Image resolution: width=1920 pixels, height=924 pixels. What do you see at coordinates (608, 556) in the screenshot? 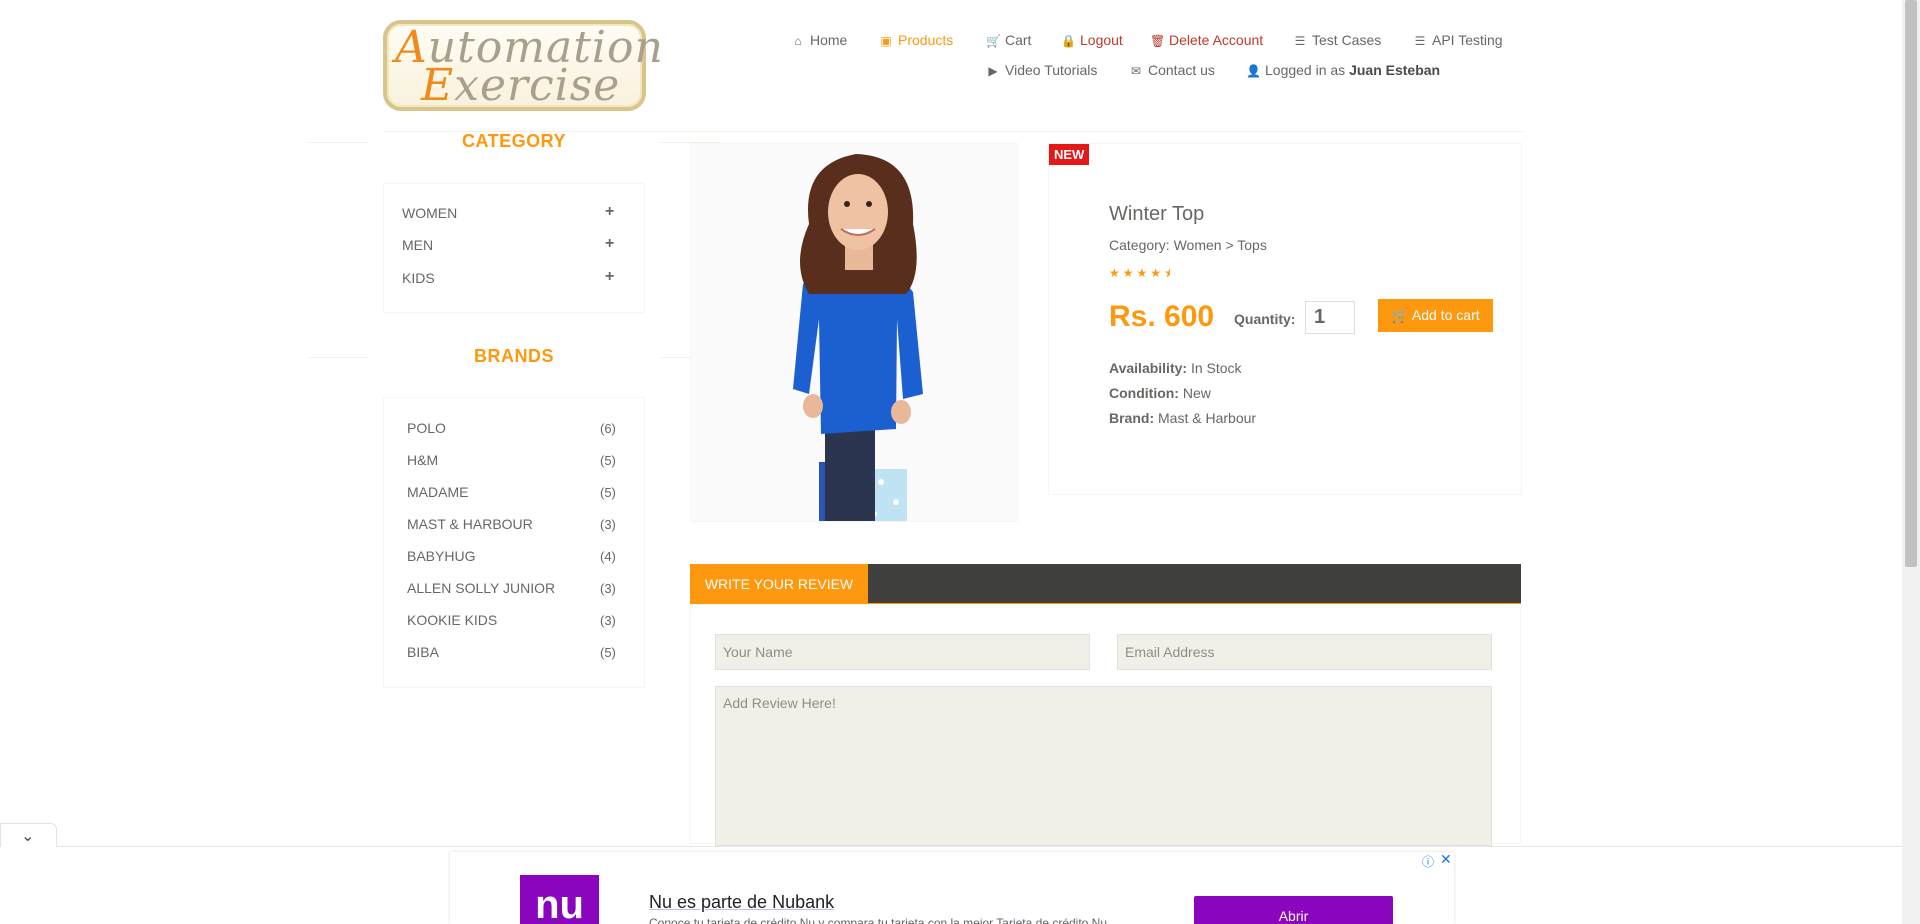
I see `brand-count: (4)` at bounding box center [608, 556].